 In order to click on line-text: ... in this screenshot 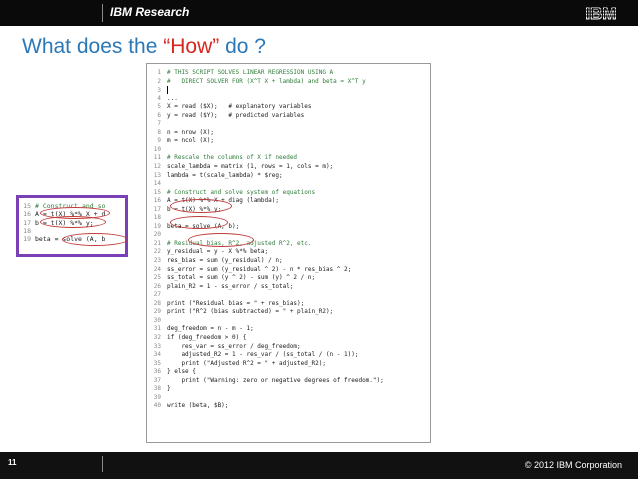, I will do `click(172, 98)`.